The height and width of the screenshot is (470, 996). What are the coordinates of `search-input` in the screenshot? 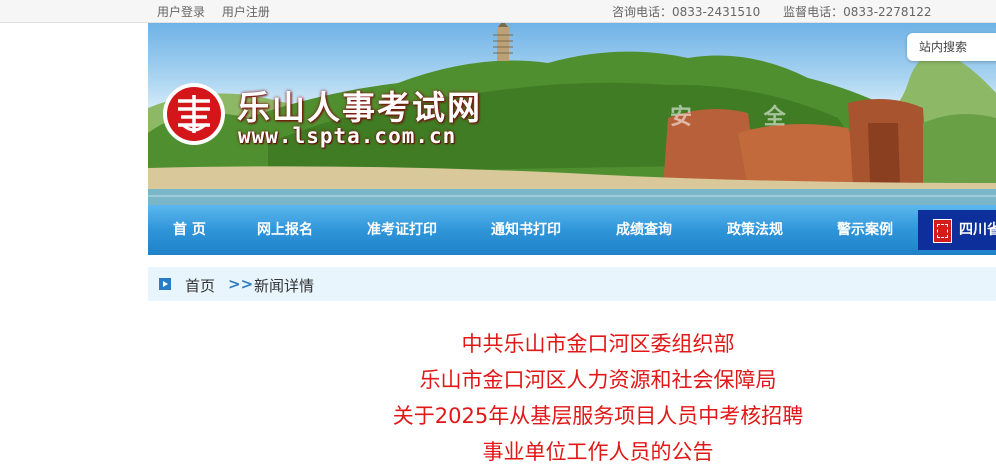 It's located at (956, 47).